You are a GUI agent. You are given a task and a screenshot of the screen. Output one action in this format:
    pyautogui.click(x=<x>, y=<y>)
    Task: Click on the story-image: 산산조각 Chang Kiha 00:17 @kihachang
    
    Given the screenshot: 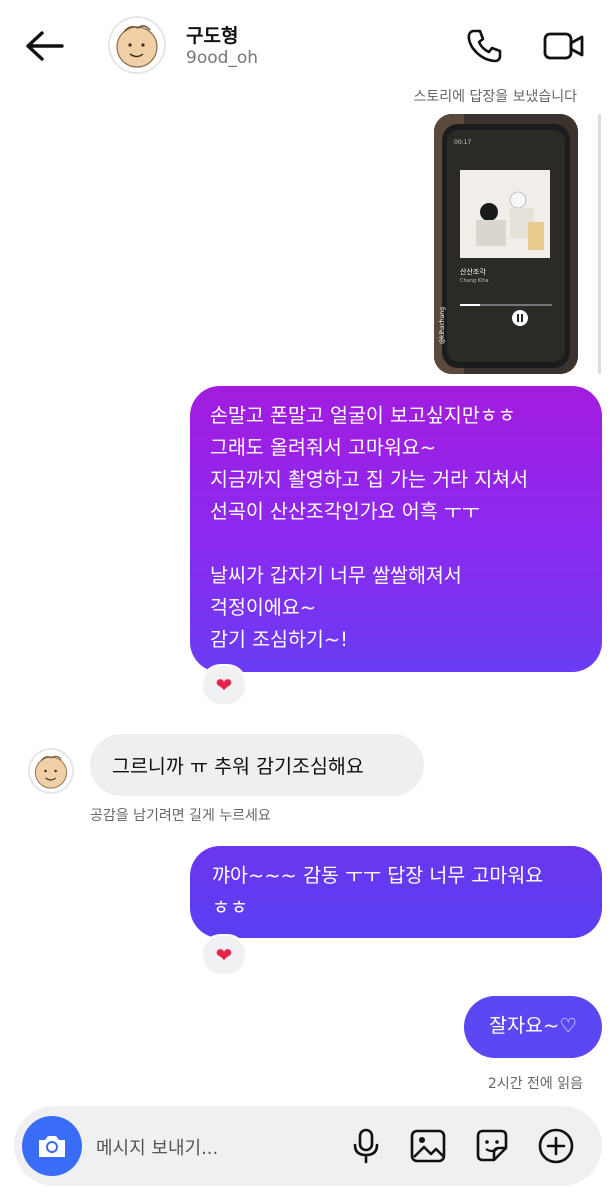 What is the action you would take?
    pyautogui.click(x=506, y=244)
    